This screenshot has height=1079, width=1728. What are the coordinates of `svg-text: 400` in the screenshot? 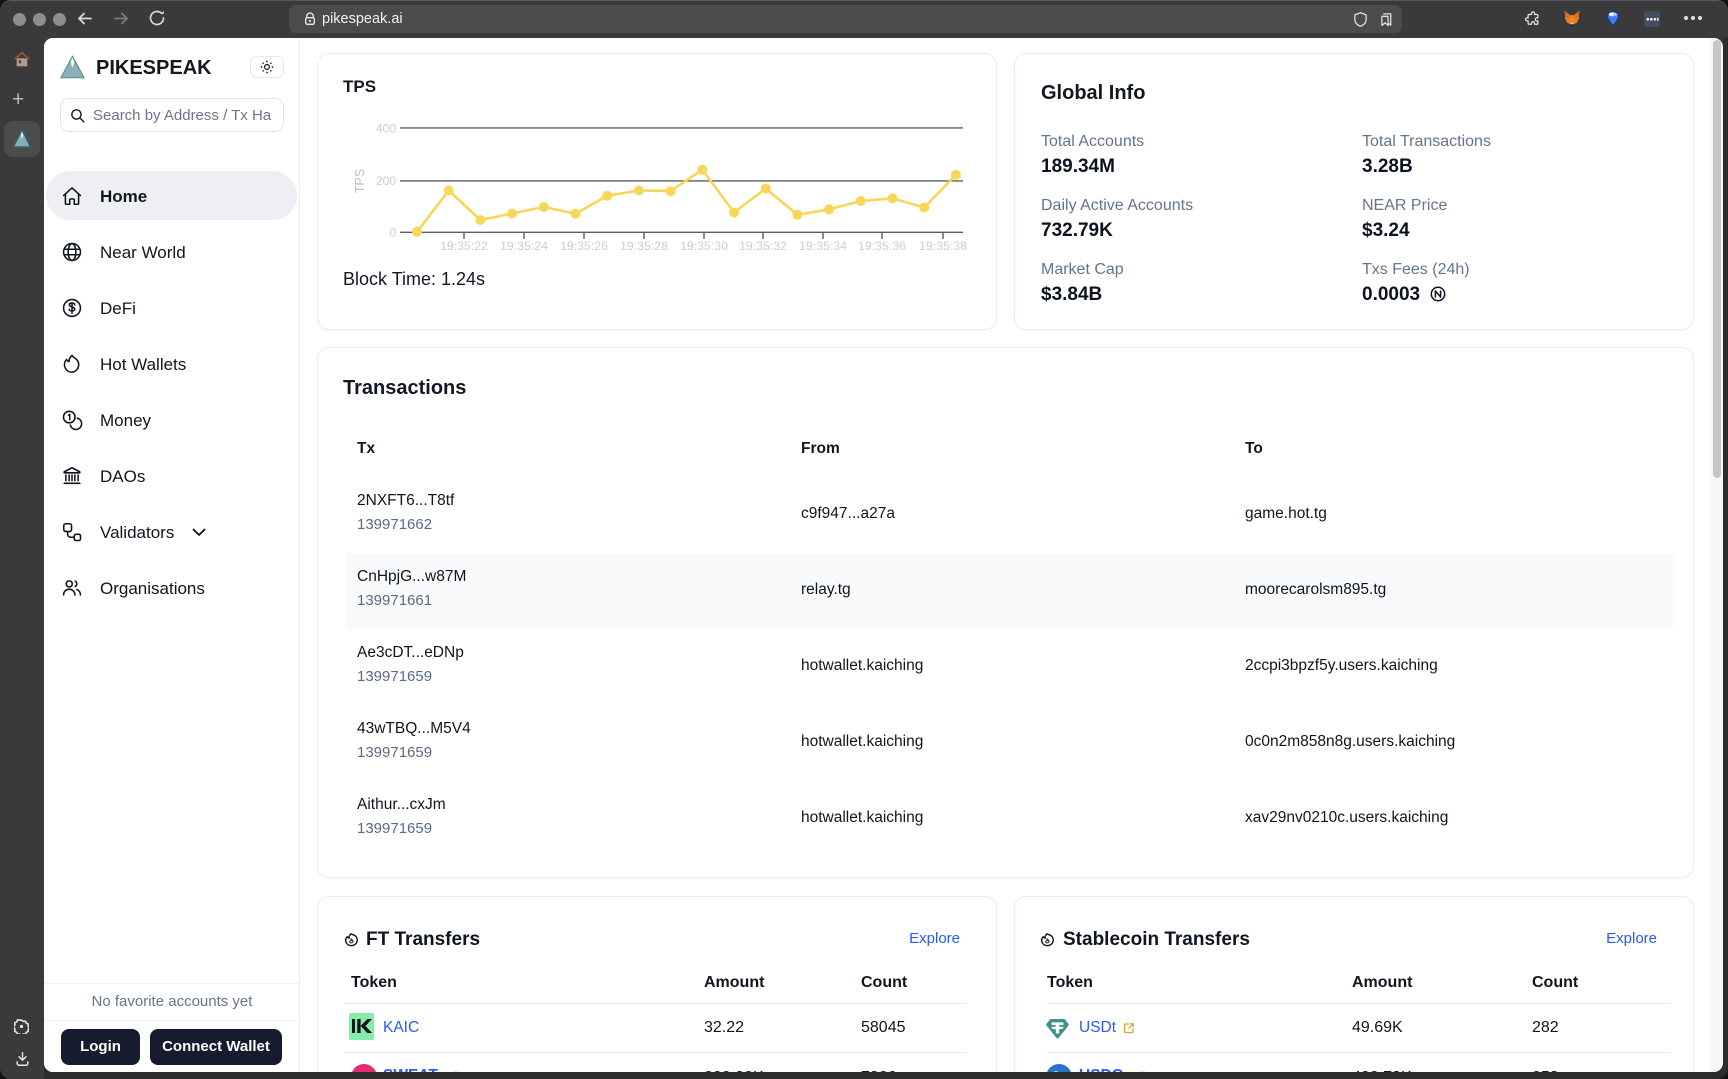 It's located at (386, 129).